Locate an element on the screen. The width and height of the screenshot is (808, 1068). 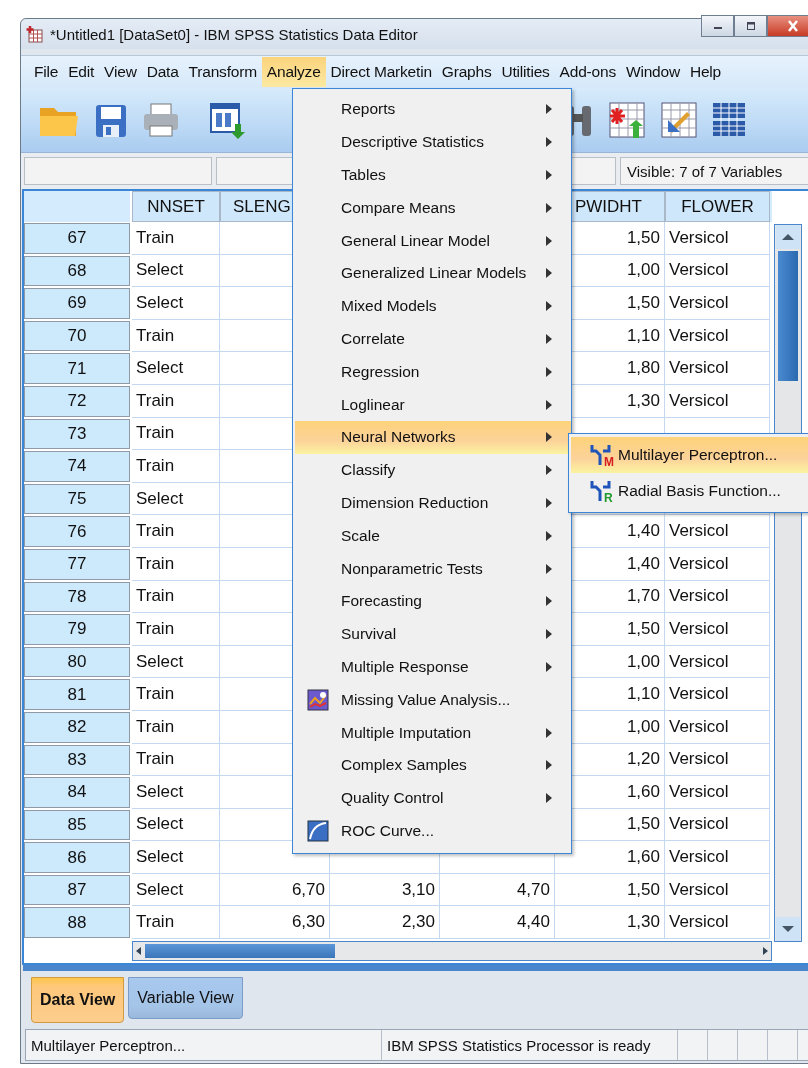
table-cell: 2,30 is located at coordinates (385, 923).